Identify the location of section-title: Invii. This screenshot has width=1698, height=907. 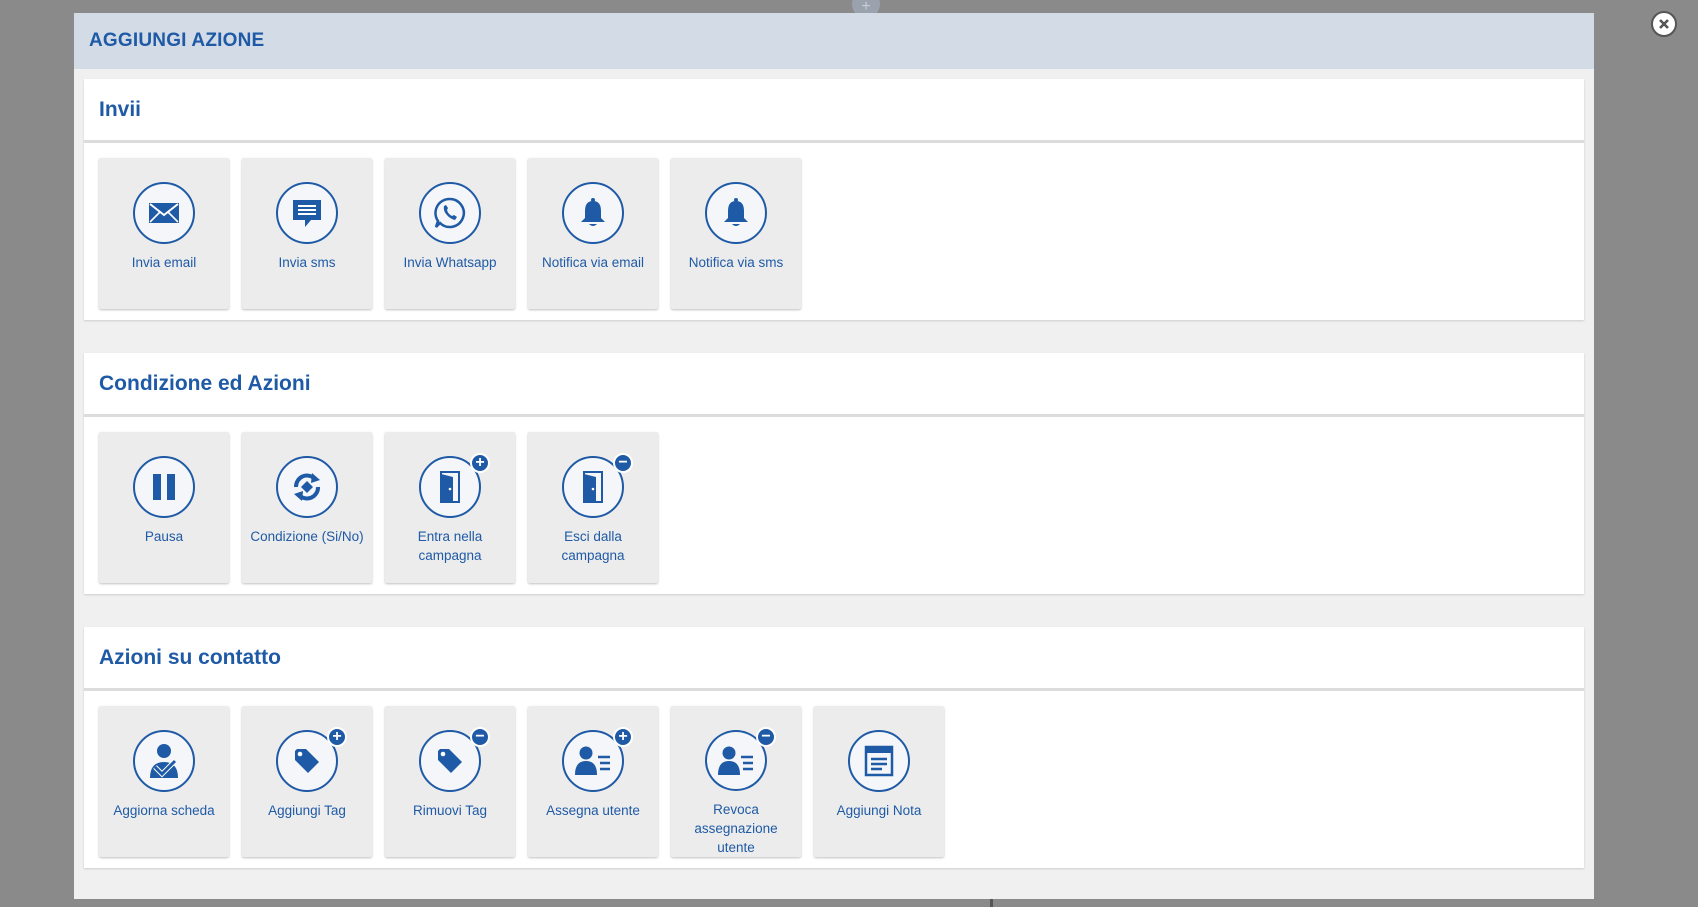
(120, 109).